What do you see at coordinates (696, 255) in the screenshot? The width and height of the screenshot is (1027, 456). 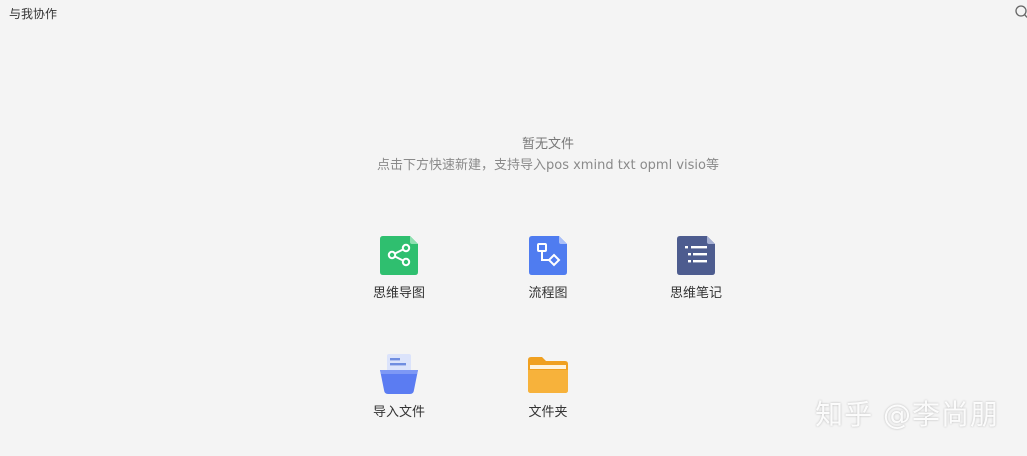 I see `notes-icon` at bounding box center [696, 255].